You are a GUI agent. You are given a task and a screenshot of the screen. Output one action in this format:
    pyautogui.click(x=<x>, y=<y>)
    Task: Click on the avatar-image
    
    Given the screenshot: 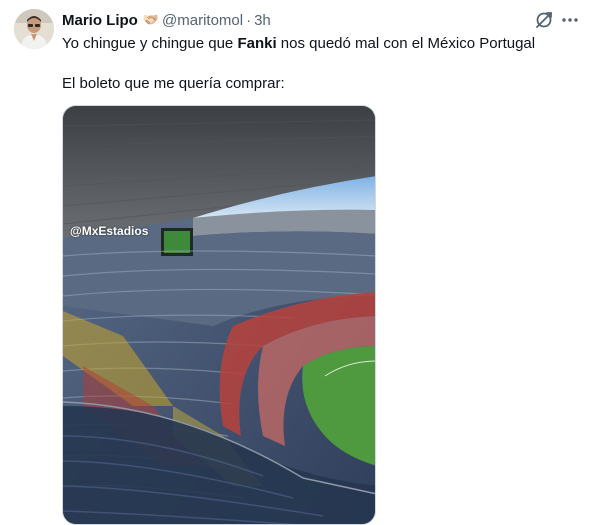 What is the action you would take?
    pyautogui.click(x=34, y=29)
    